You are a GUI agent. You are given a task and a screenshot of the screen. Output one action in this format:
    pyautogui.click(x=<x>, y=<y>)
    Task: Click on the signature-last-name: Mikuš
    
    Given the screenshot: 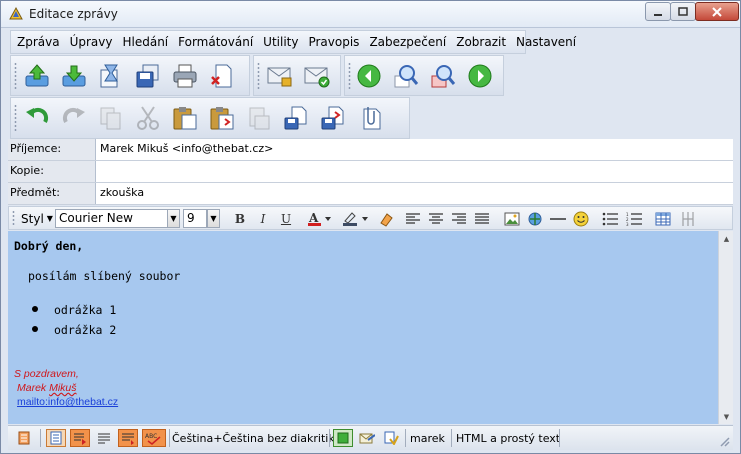 What is the action you would take?
    pyautogui.click(x=63, y=388)
    